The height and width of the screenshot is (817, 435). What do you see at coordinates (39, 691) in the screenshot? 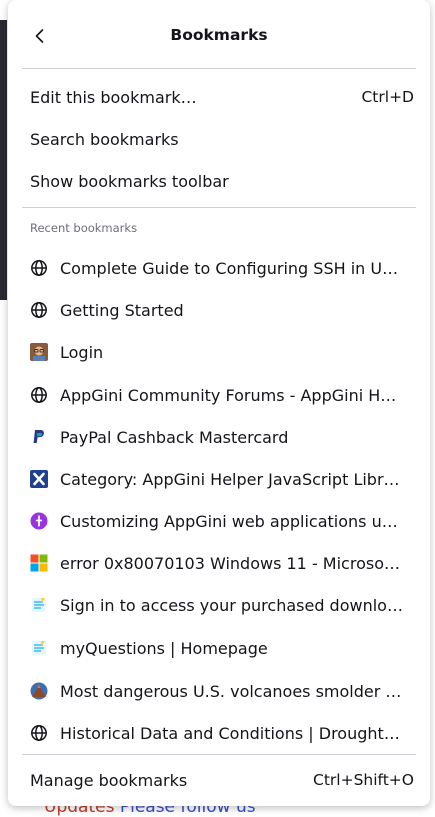
I see `volcano-favicon` at bounding box center [39, 691].